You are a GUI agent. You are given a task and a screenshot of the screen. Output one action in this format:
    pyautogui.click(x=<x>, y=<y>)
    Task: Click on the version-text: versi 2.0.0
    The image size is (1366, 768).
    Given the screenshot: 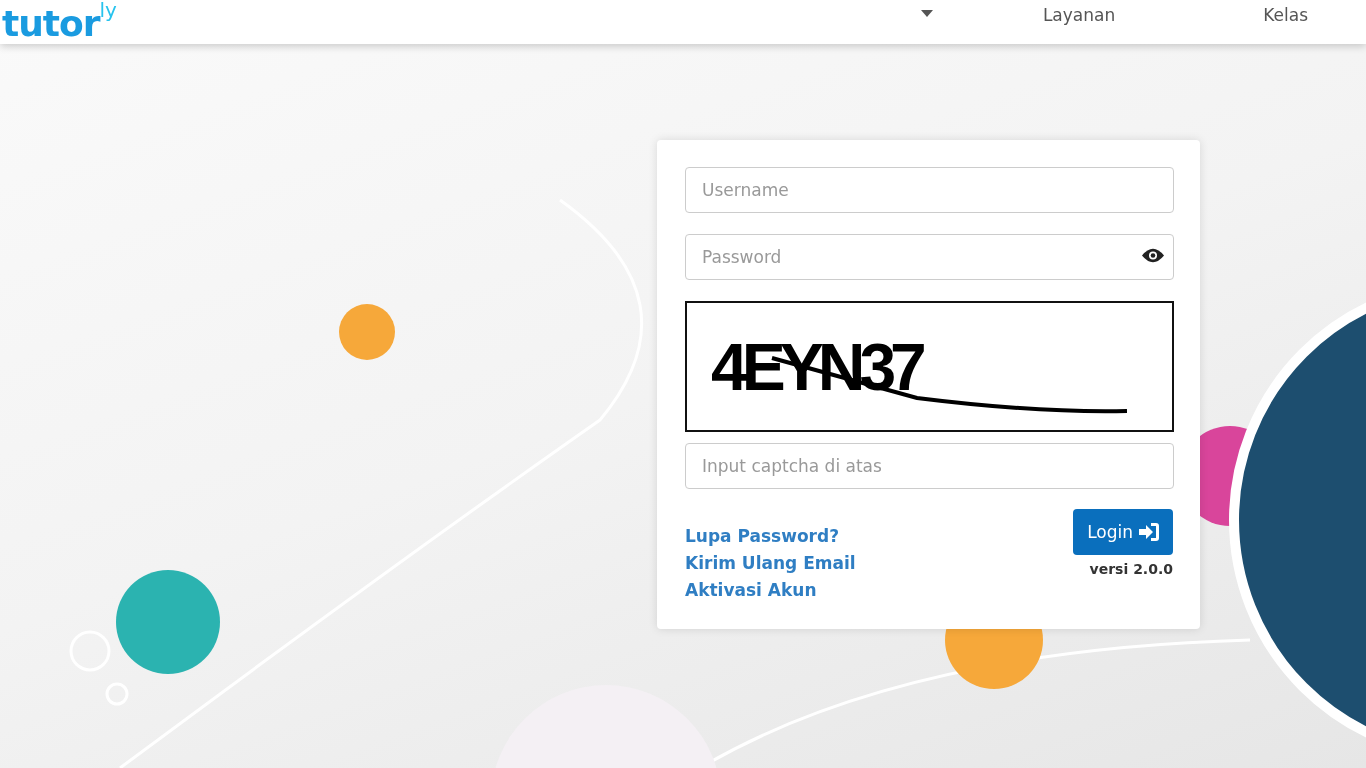 What is the action you would take?
    pyautogui.click(x=1131, y=569)
    